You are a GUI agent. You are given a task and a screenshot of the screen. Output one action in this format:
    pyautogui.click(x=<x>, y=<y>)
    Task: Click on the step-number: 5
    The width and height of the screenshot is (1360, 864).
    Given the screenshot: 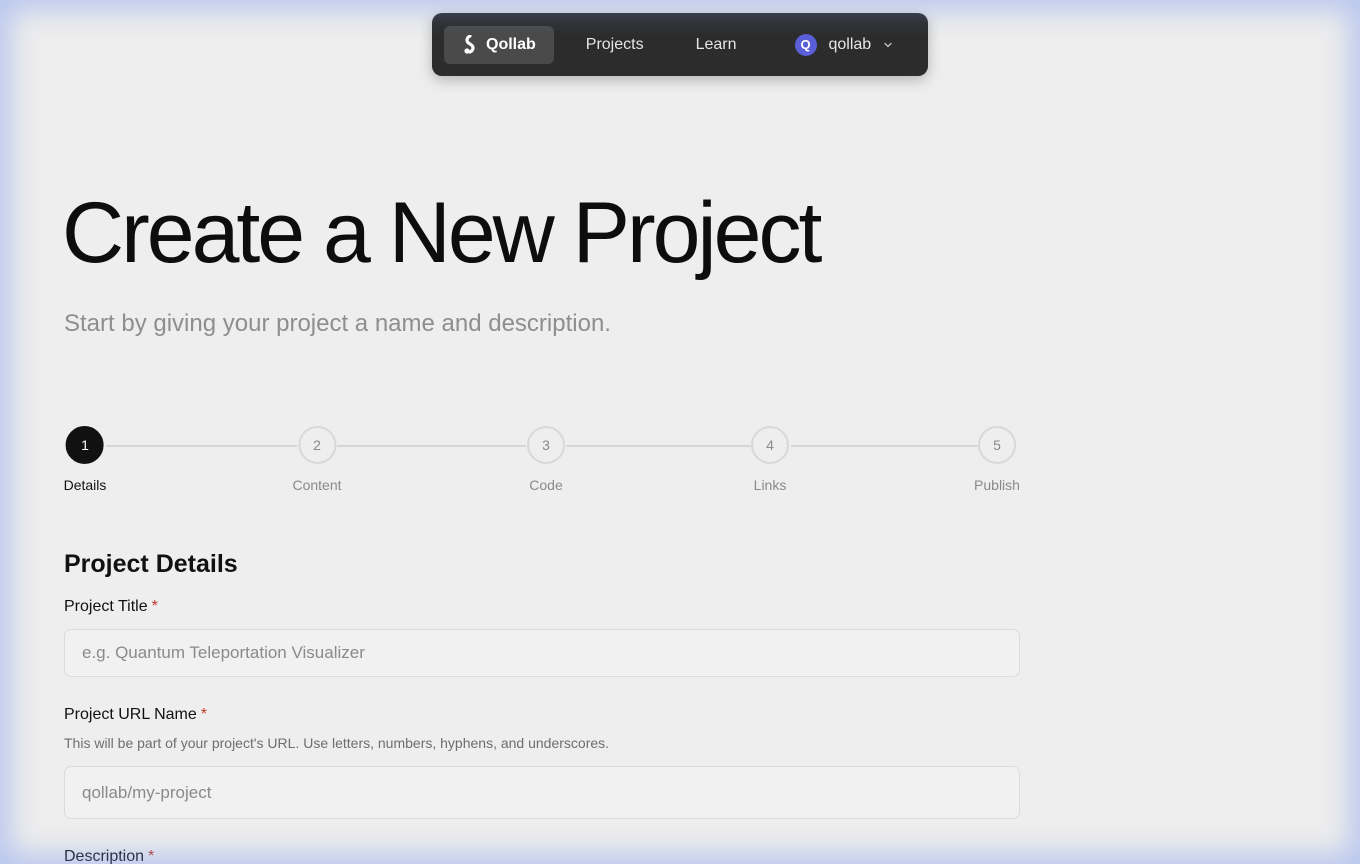 What is the action you would take?
    pyautogui.click(x=996, y=445)
    